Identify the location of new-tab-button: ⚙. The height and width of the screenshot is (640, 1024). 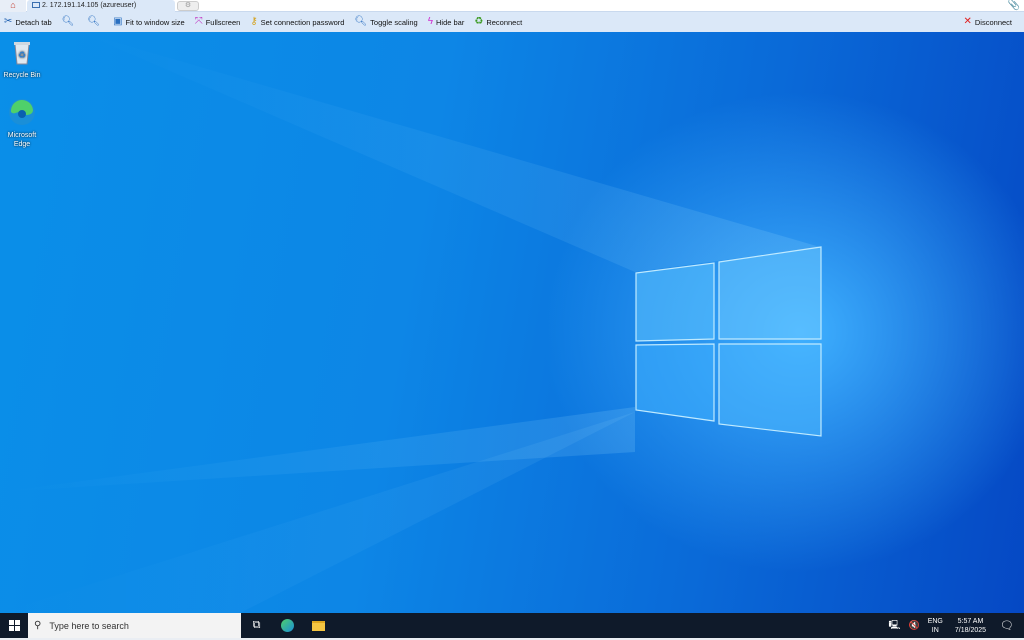
(188, 6).